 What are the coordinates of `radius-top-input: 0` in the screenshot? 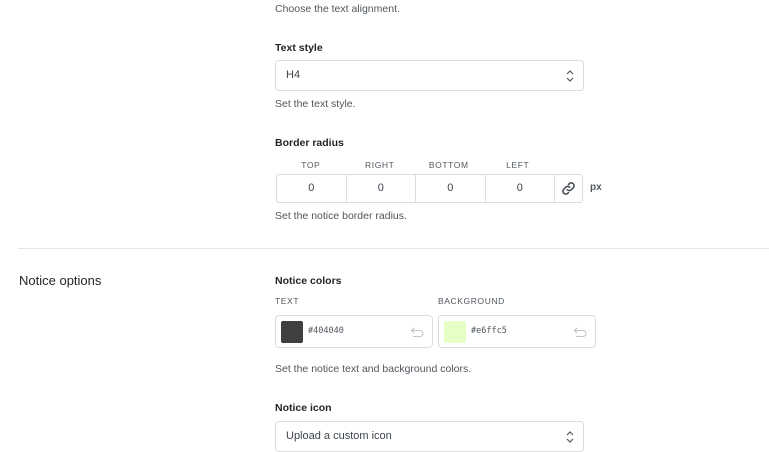 It's located at (312, 188).